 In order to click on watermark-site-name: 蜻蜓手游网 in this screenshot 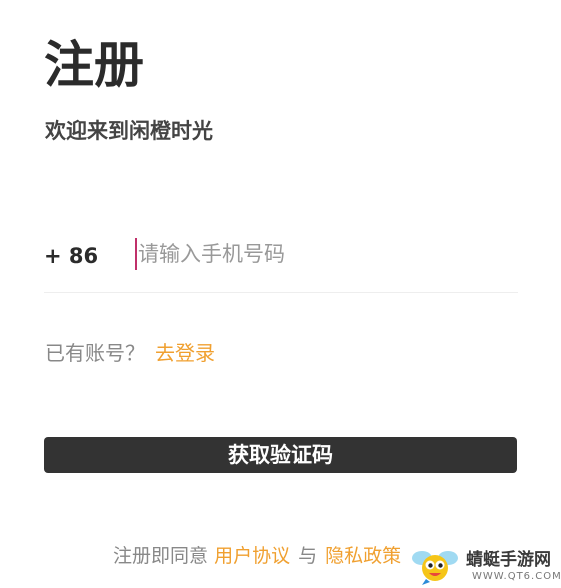, I will do `click(508, 560)`.